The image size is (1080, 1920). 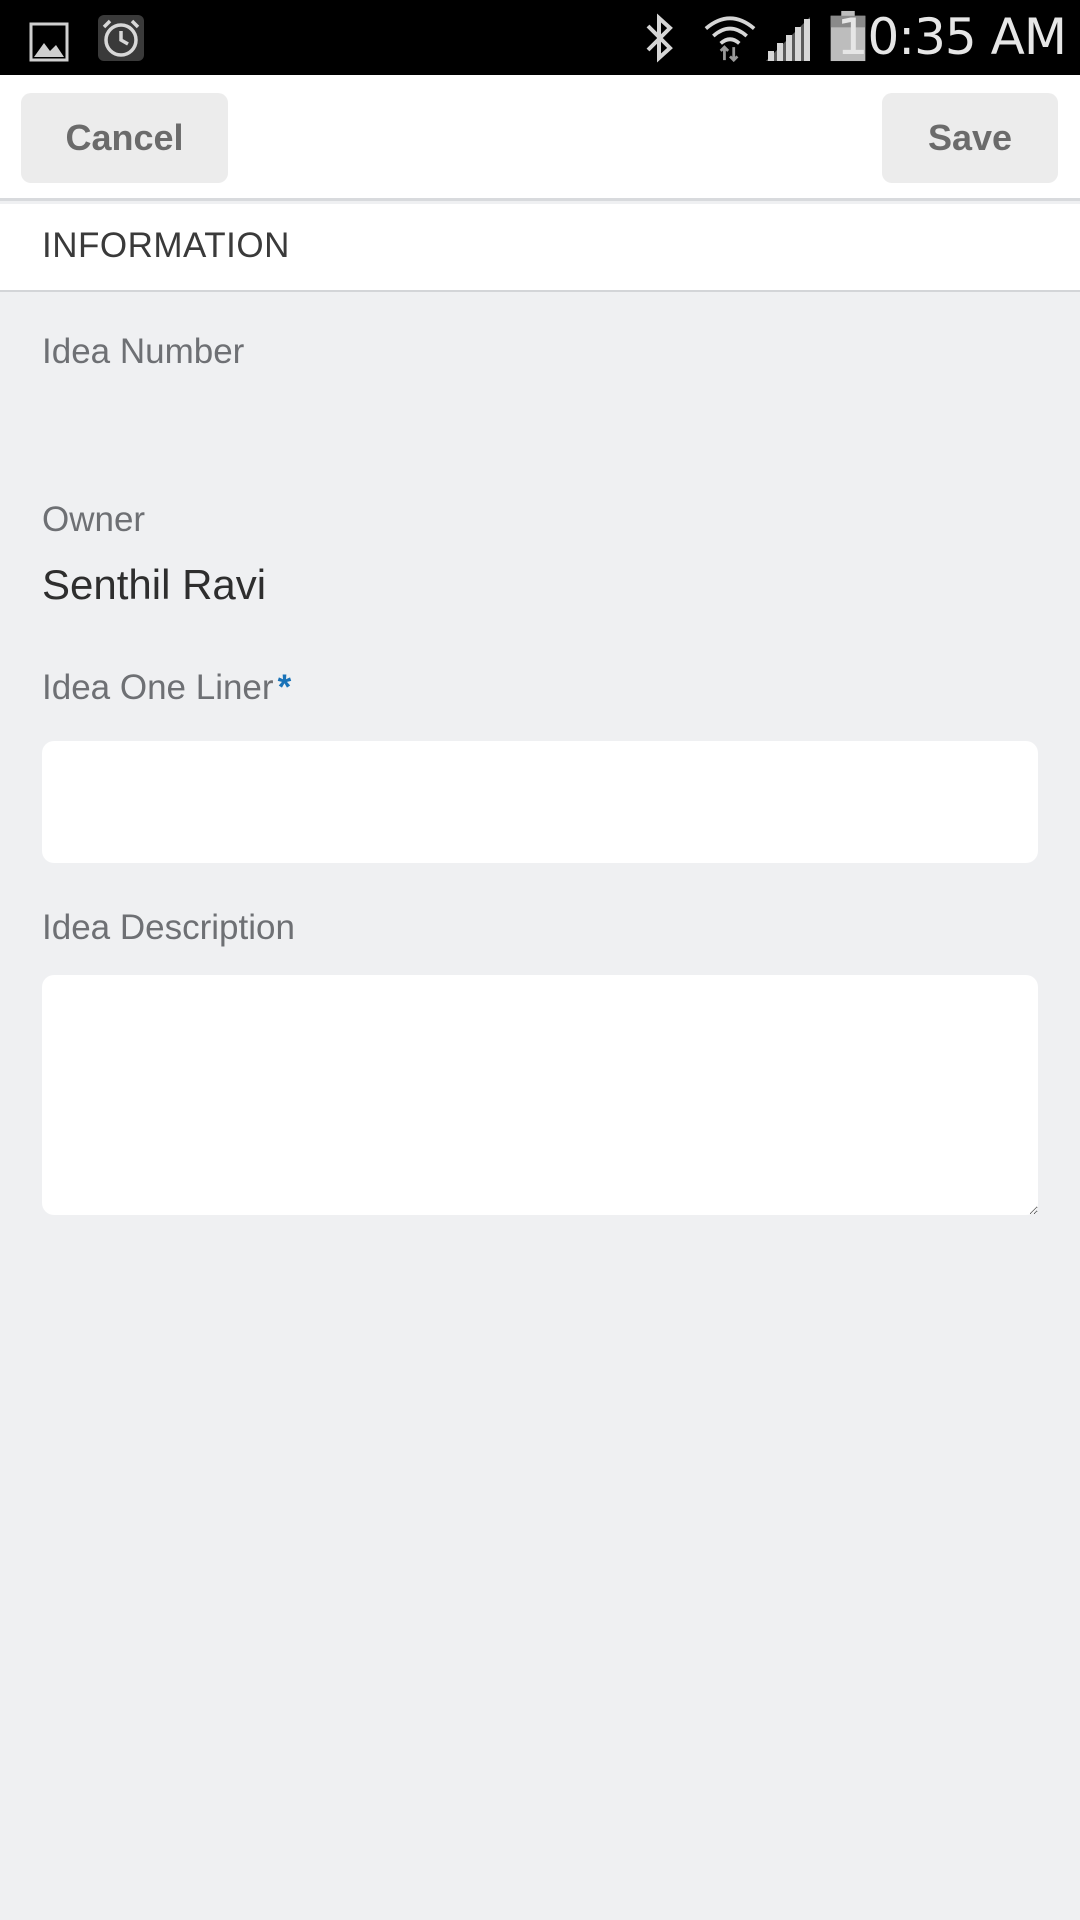 What do you see at coordinates (143, 351) in the screenshot?
I see `idea-number-label: Idea Number` at bounding box center [143, 351].